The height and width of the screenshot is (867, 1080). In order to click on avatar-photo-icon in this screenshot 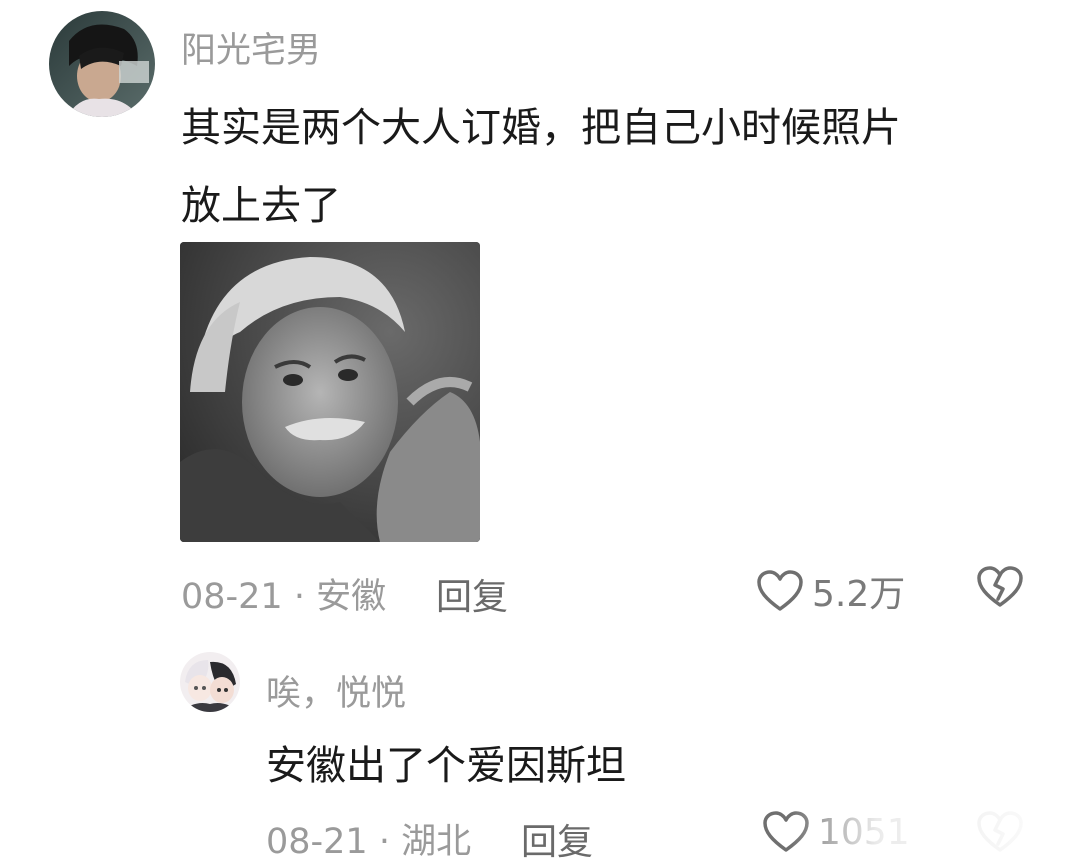, I will do `click(102, 64)`.